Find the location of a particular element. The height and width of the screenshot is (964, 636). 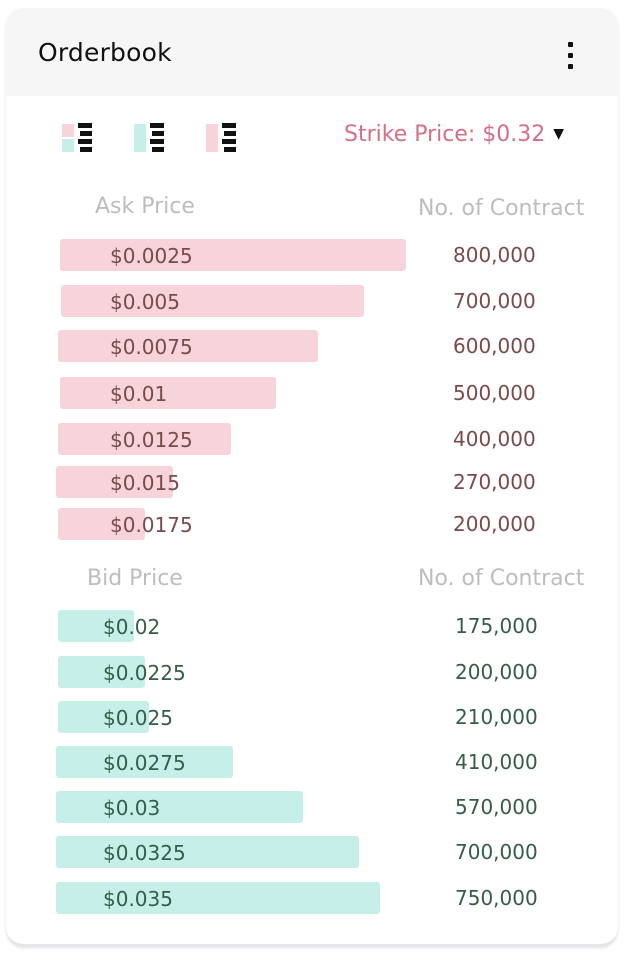

ask-qty-cell: 400,000 is located at coordinates (494, 439).